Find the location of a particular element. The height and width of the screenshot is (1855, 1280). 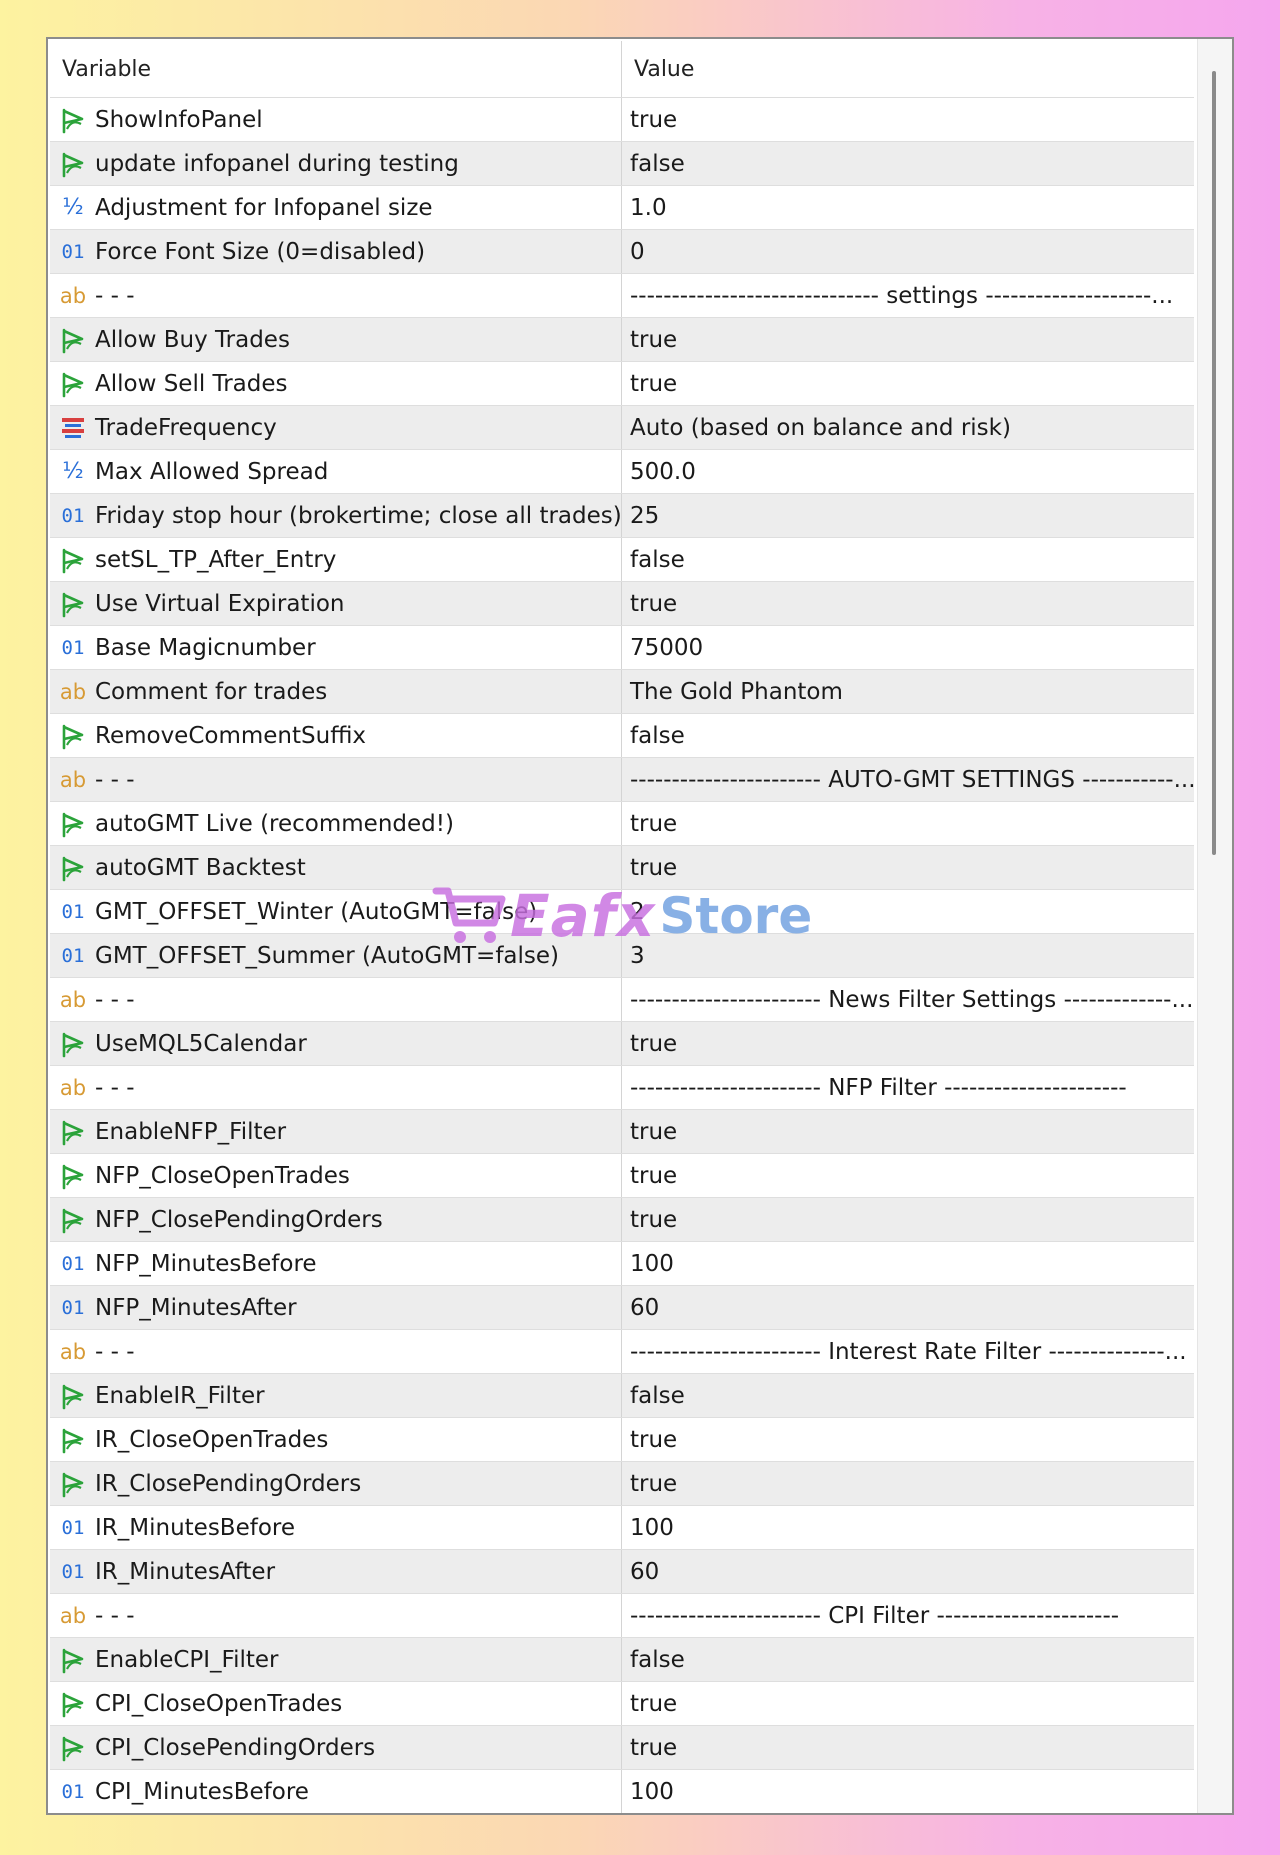

table-row: CPI_ClosePendingOrders true is located at coordinates (622, 1748).